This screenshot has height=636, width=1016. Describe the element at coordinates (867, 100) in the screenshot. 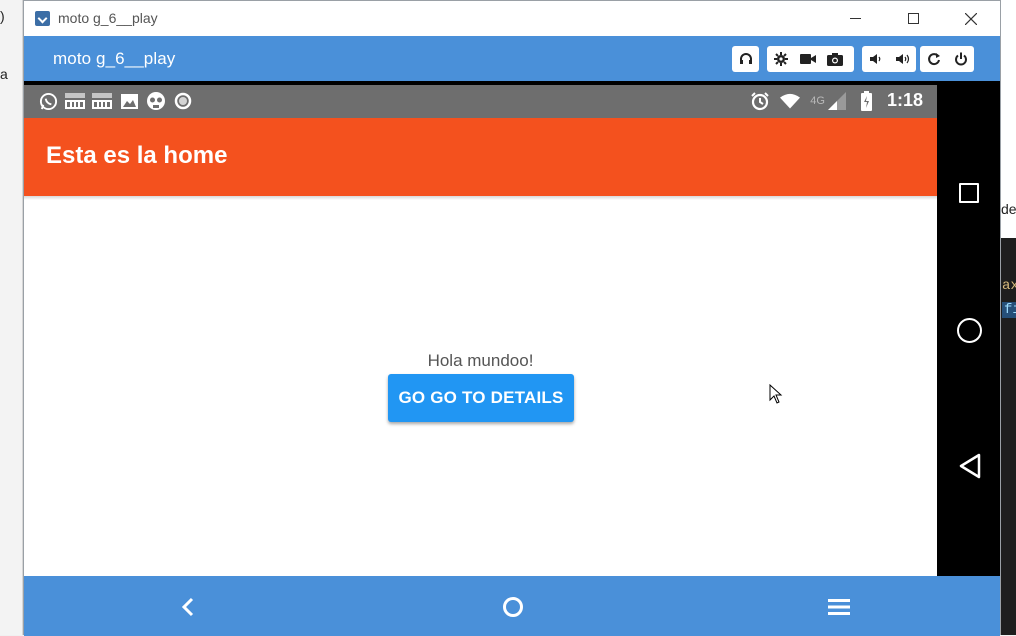

I see `battery-icon` at that location.